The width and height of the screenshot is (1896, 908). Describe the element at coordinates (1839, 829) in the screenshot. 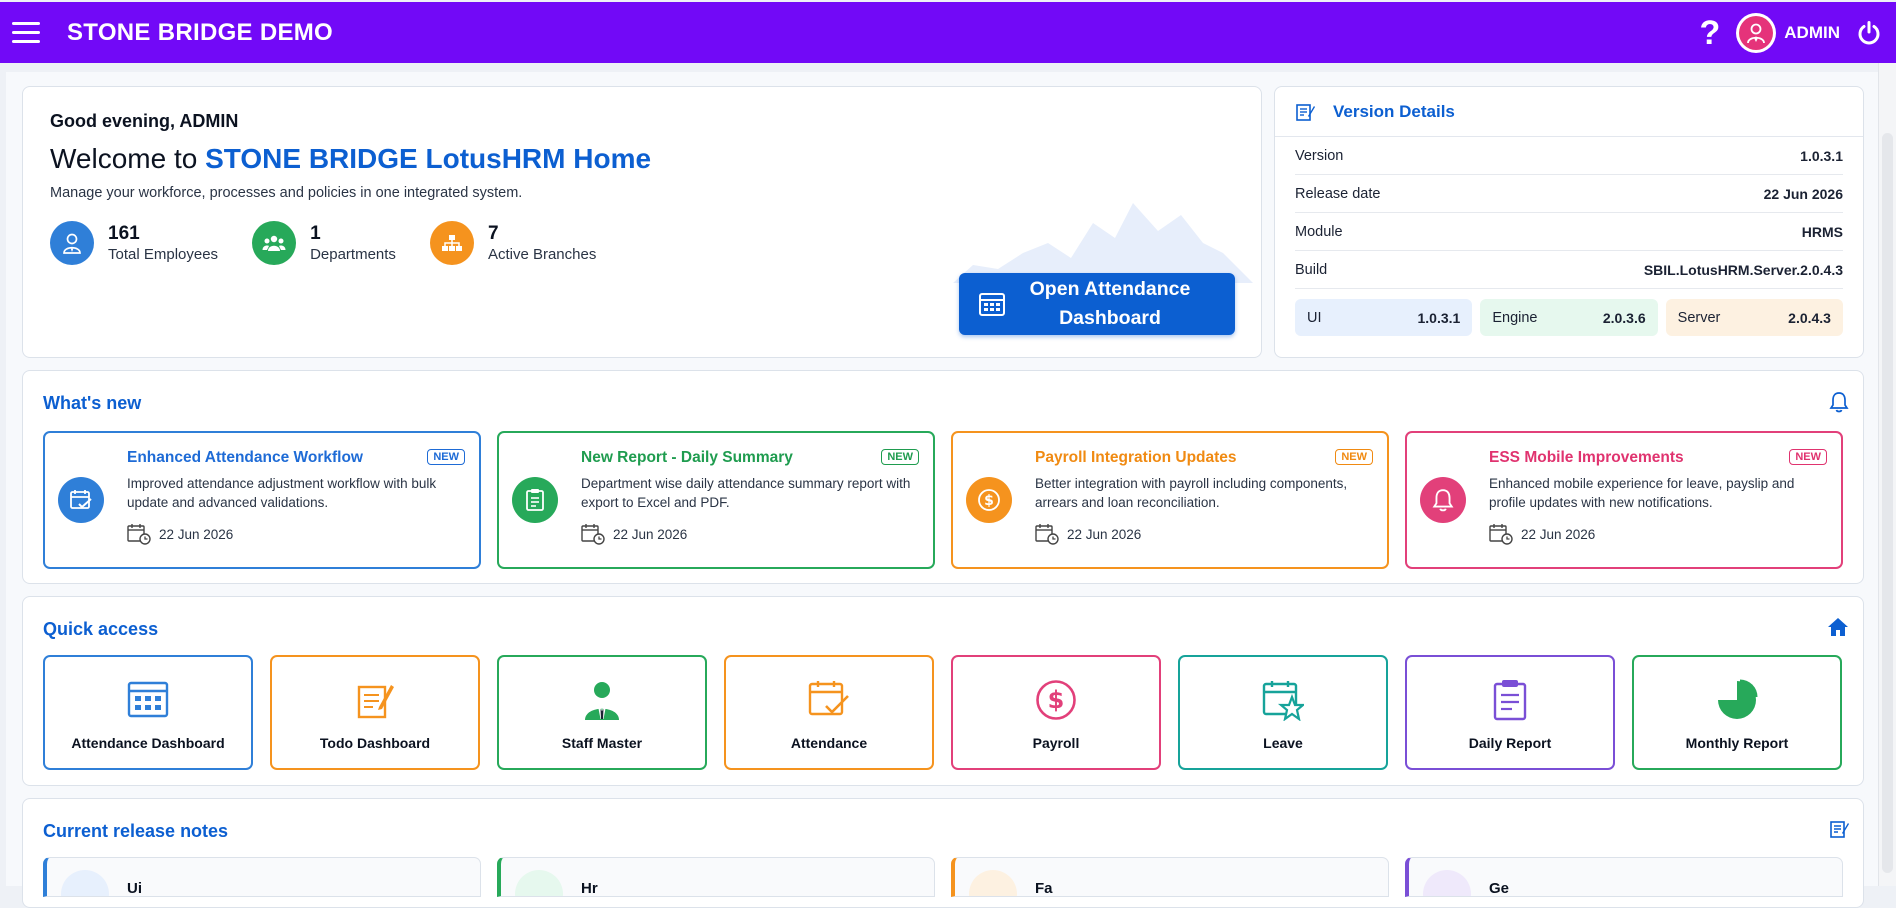

I see `notes-icon` at that location.